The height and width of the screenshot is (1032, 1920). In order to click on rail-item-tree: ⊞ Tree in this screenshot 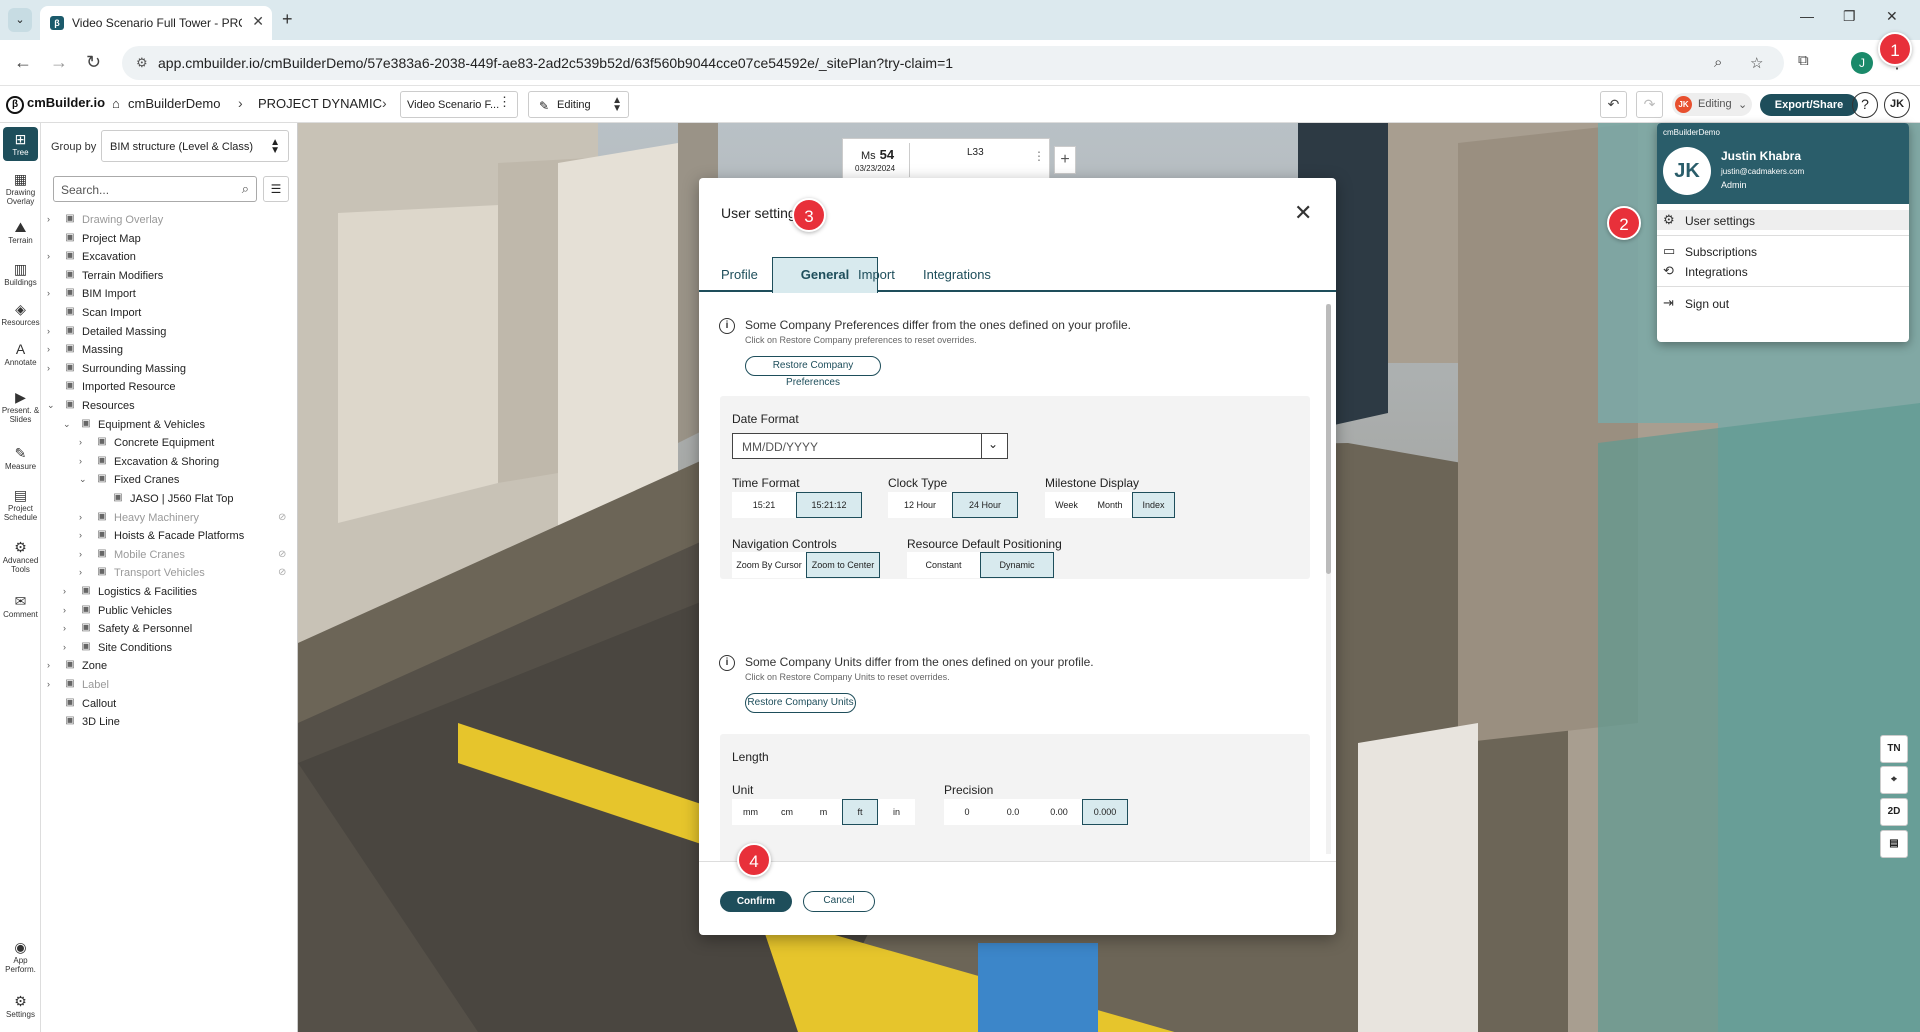, I will do `click(20, 144)`.